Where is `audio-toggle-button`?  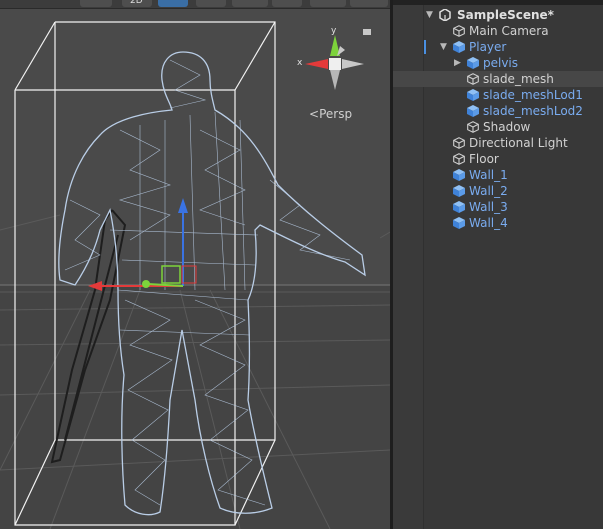 audio-toggle-button is located at coordinates (211, 3).